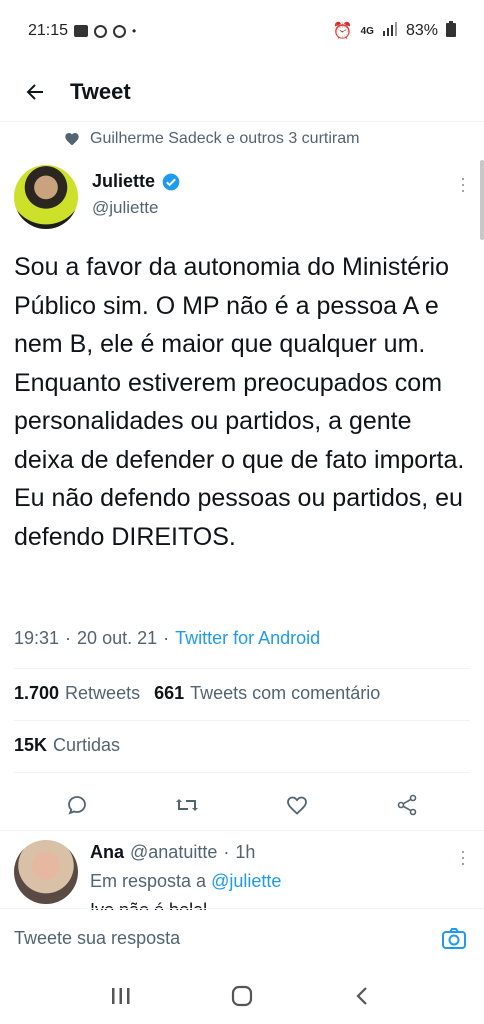  I want to click on social-context-text: Guilherme Sadeck e outros 3 curtiram, so click(225, 138).